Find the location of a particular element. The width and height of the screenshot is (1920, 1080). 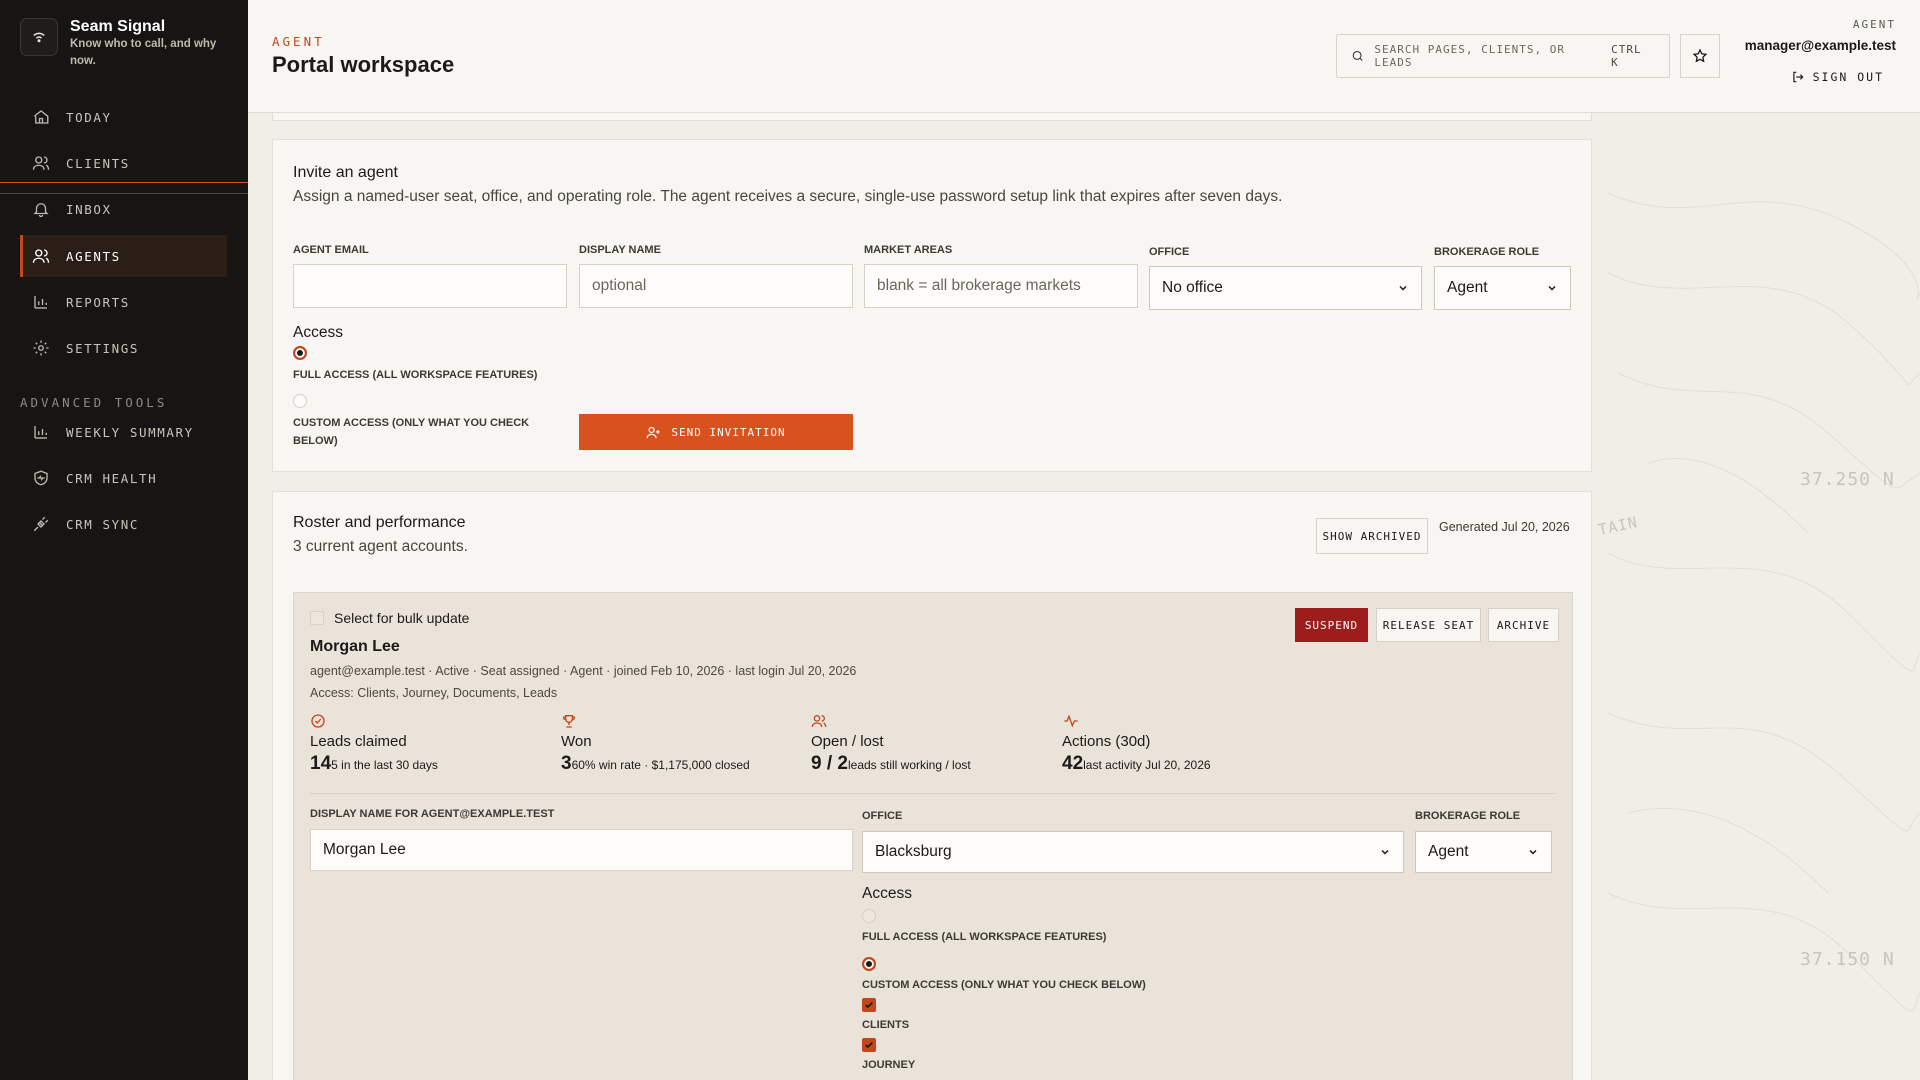

favorite-button is located at coordinates (1700, 56).